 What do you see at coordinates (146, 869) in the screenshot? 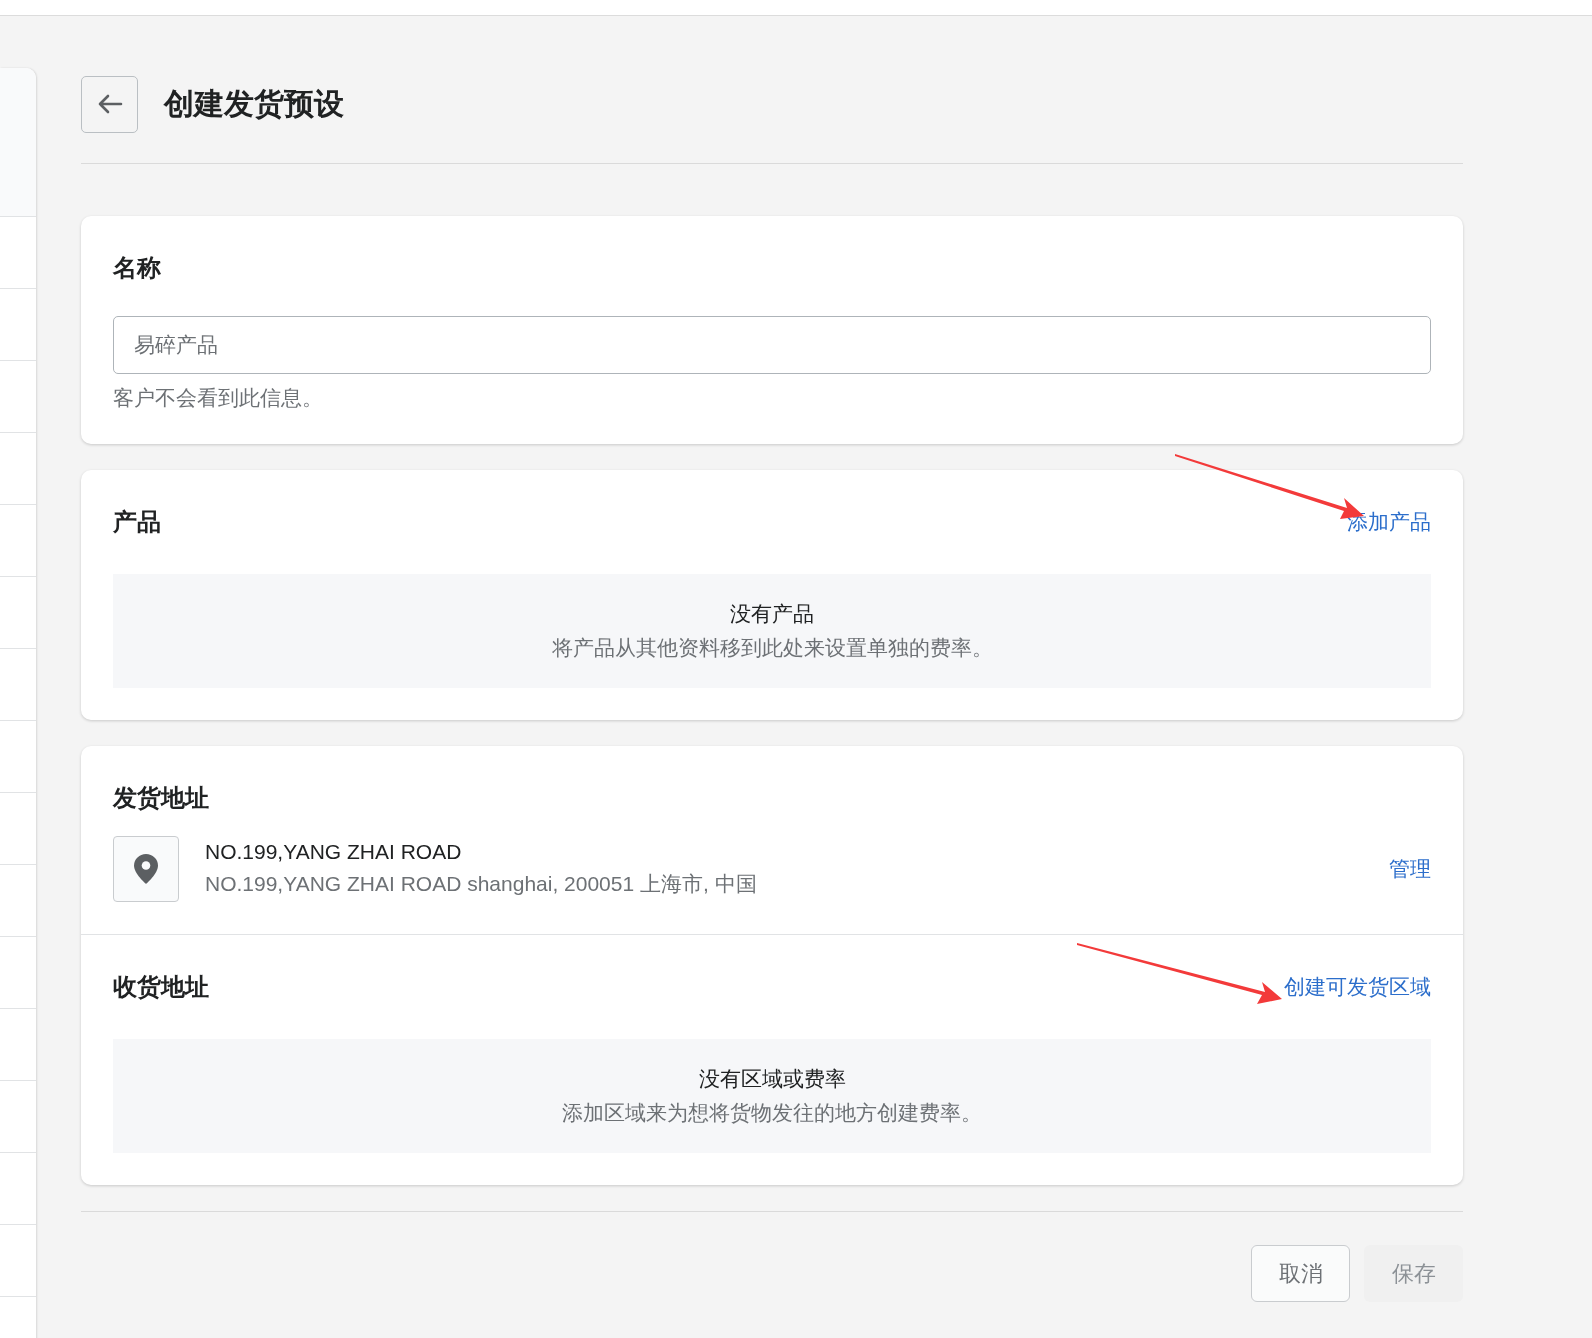
I see `location-pin-icon` at bounding box center [146, 869].